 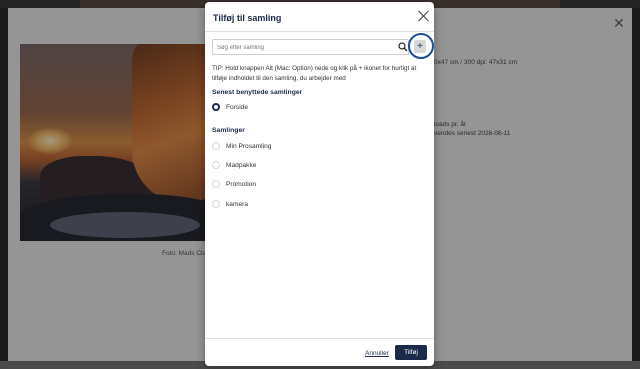 I want to click on collection-search-box, so click(x=310, y=47).